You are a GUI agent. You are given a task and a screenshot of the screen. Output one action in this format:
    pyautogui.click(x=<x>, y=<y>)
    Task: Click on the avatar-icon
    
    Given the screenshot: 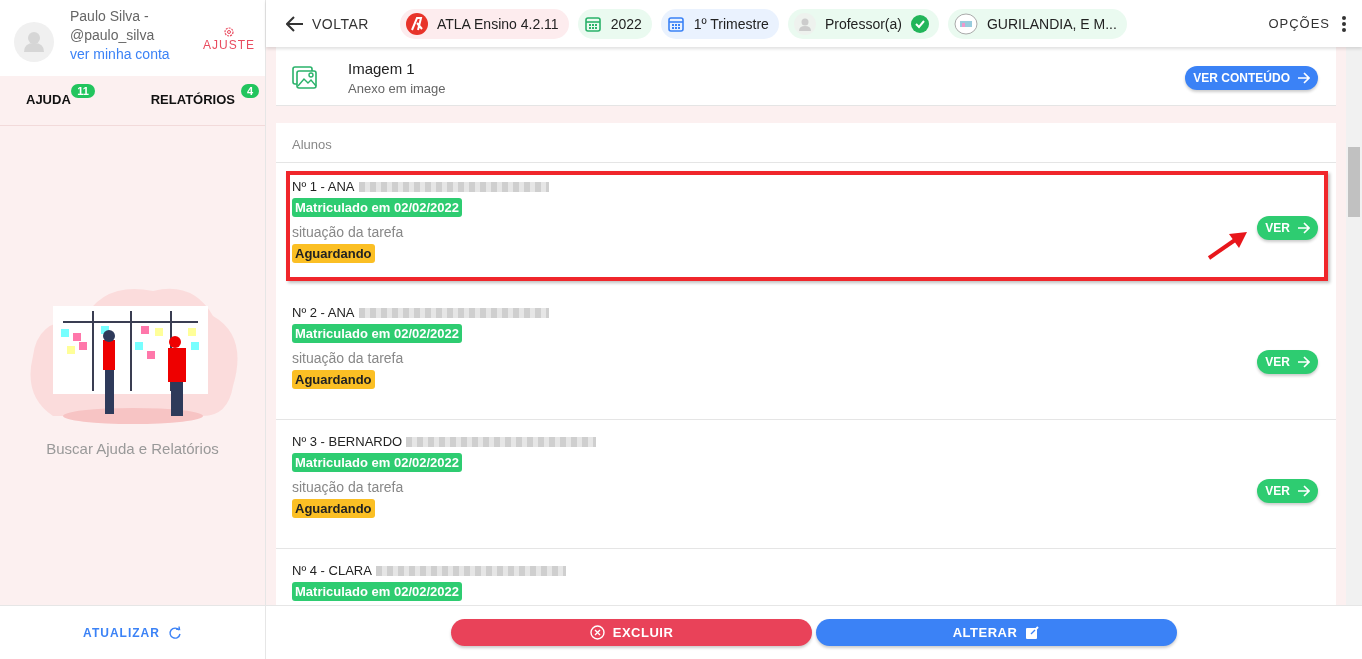 What is the action you would take?
    pyautogui.click(x=34, y=42)
    